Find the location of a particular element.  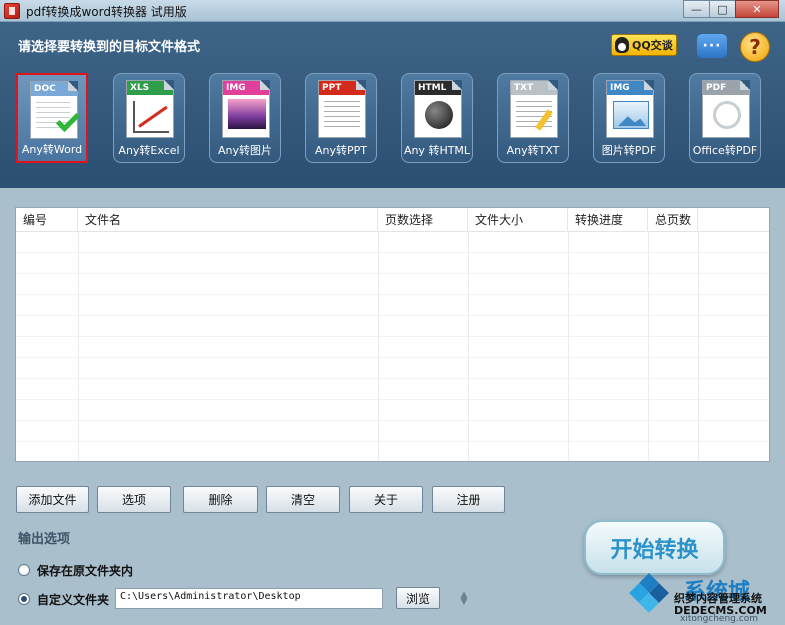

window-title: pdf转换成word转换器 试用版 is located at coordinates (106, 12).